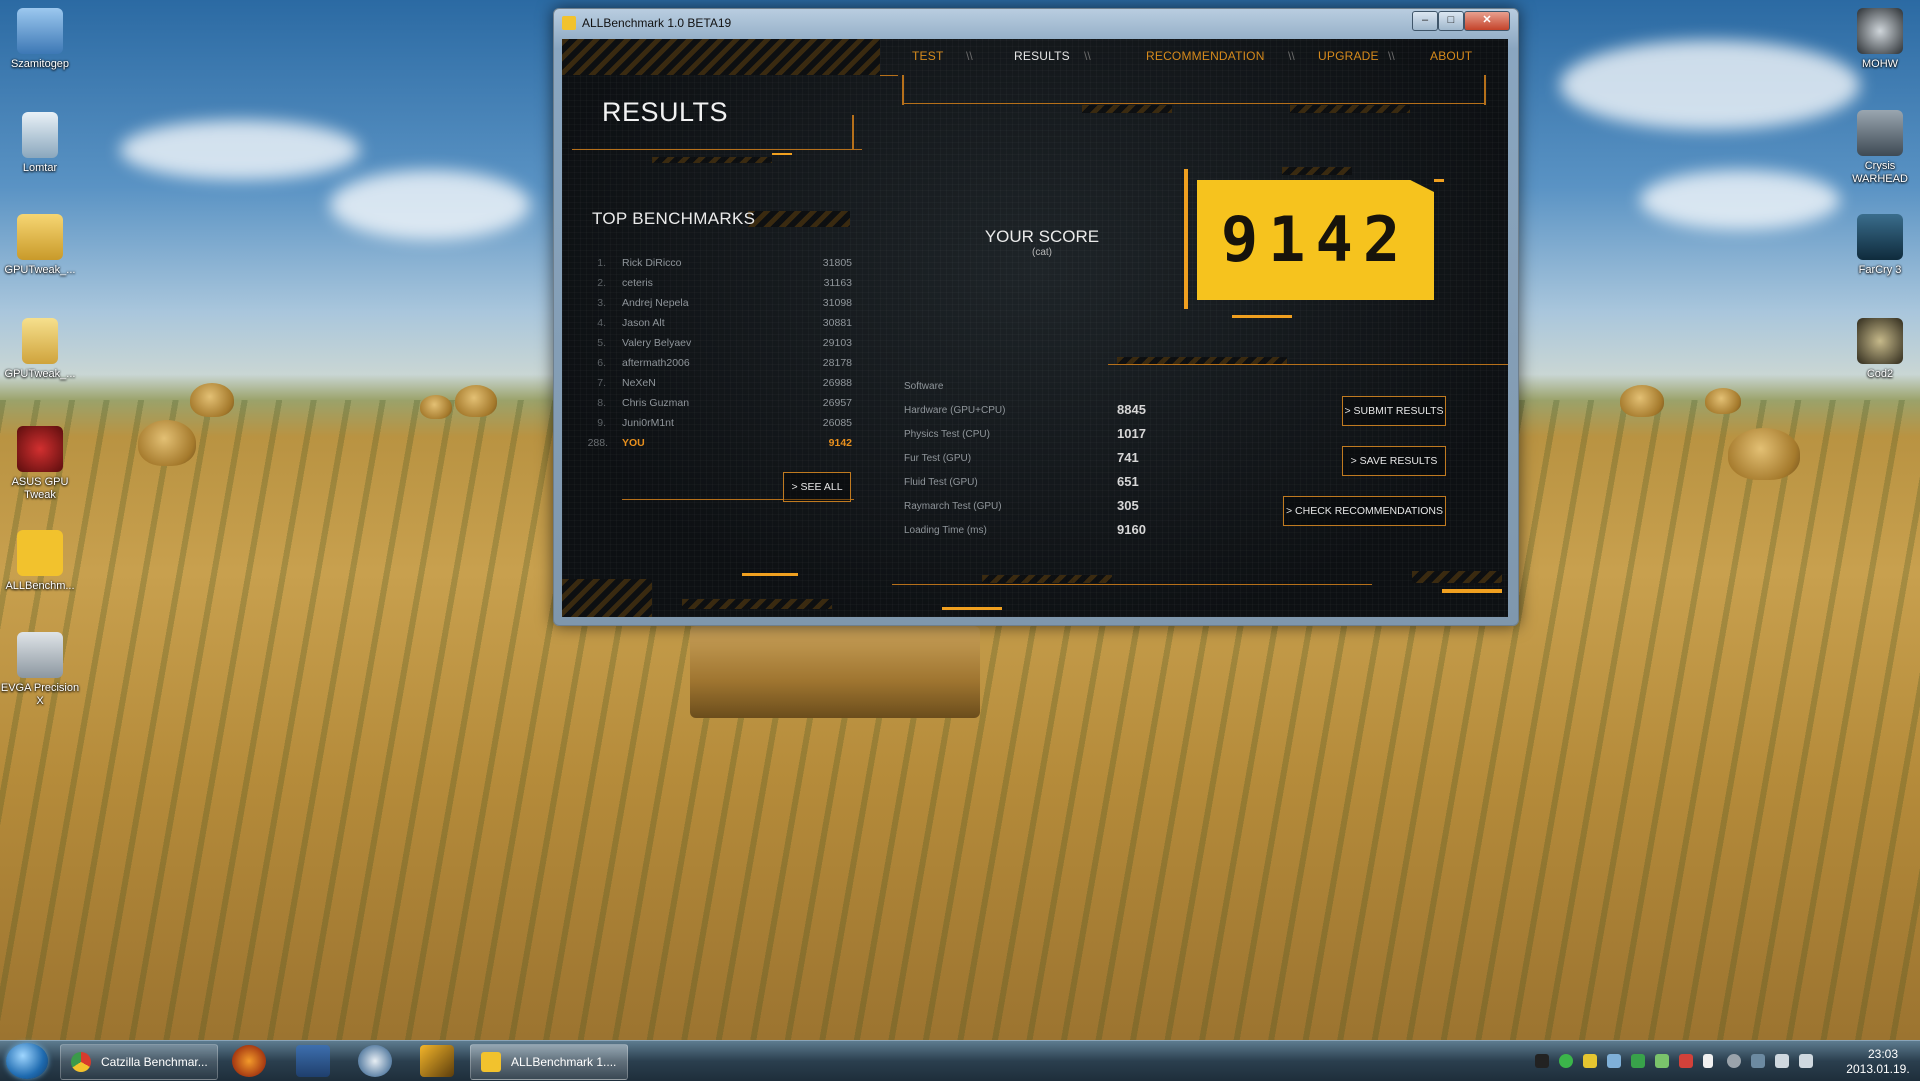  What do you see at coordinates (722, 427) in the screenshot?
I see `leaderboard-row: 9. Juni0rM1nt 26085` at bounding box center [722, 427].